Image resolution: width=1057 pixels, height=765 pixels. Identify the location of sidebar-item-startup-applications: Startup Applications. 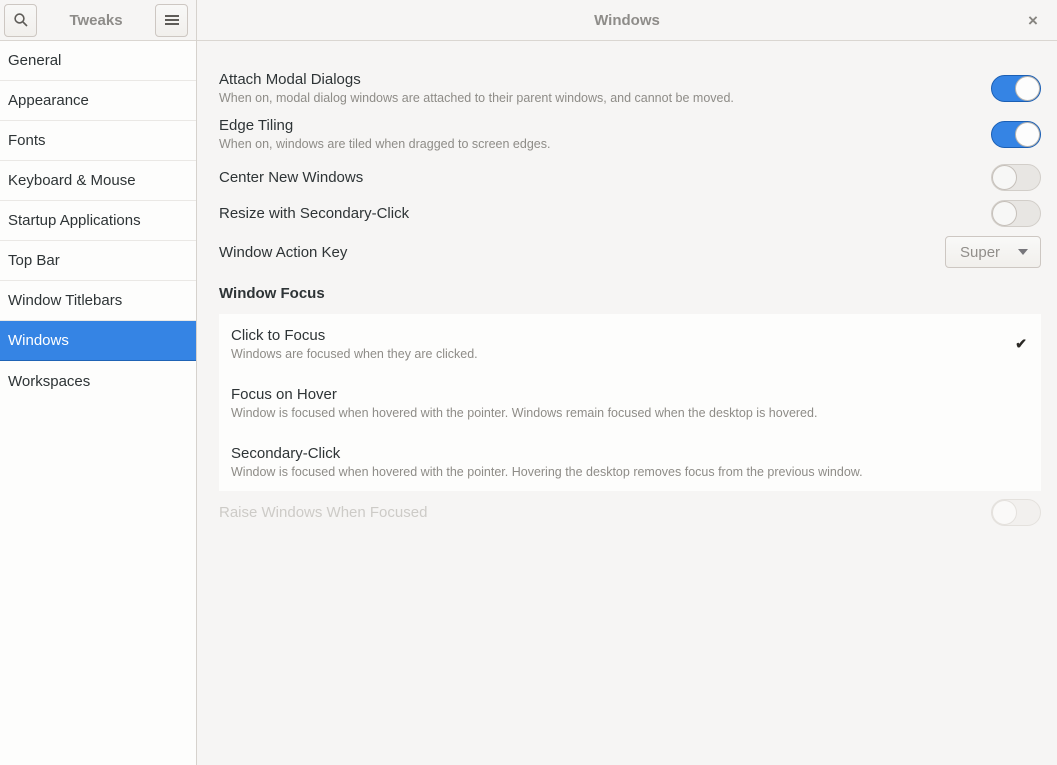
(98, 221).